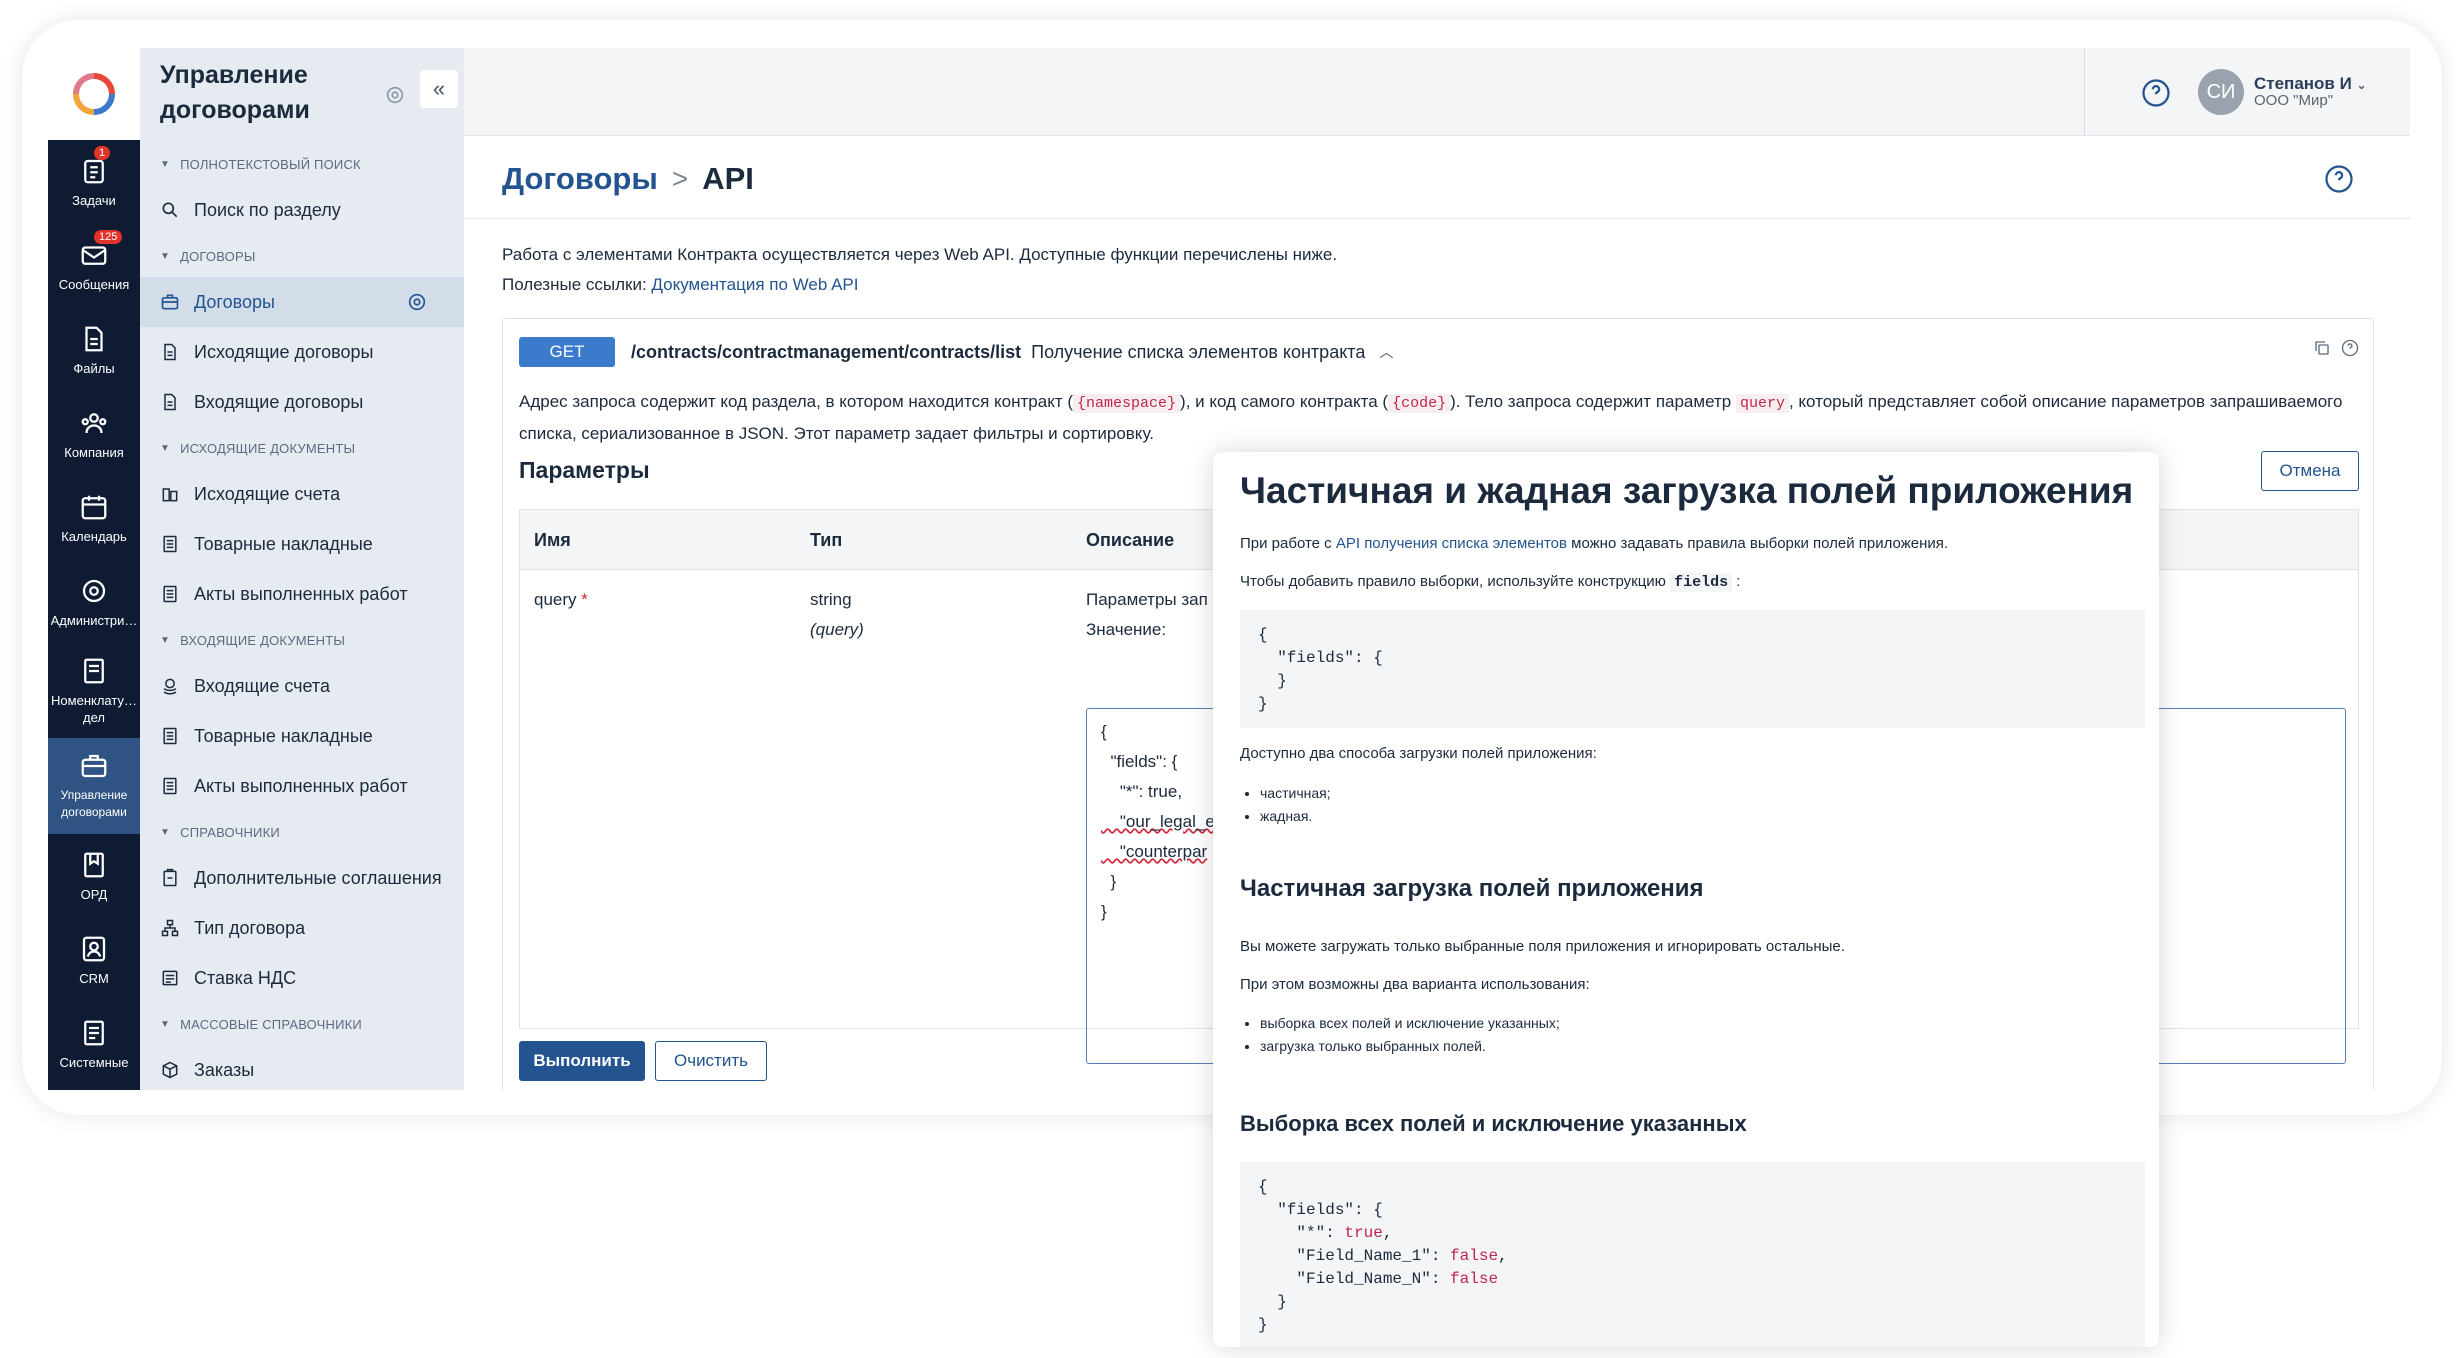 The height and width of the screenshot is (1358, 2456). I want to click on sidebar-item-additional-agreements: Дополнительные соглашения, so click(302, 878).